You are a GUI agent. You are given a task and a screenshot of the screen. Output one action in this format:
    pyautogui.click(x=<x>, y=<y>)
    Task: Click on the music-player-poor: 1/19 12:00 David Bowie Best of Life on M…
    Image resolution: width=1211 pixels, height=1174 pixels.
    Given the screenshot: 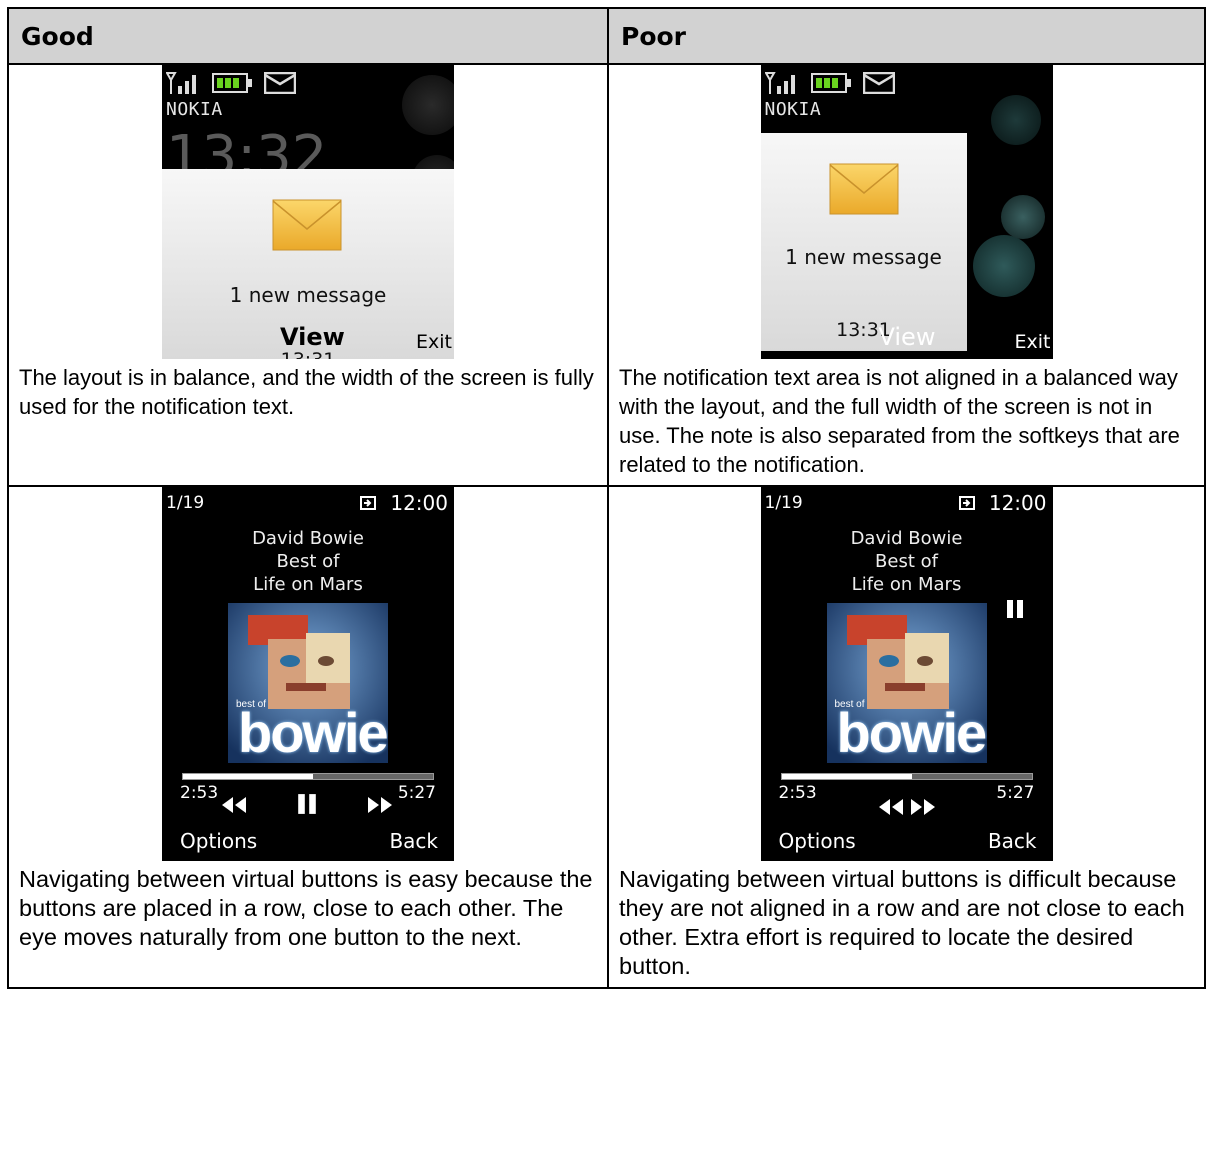 What is the action you would take?
    pyautogui.click(x=906, y=674)
    